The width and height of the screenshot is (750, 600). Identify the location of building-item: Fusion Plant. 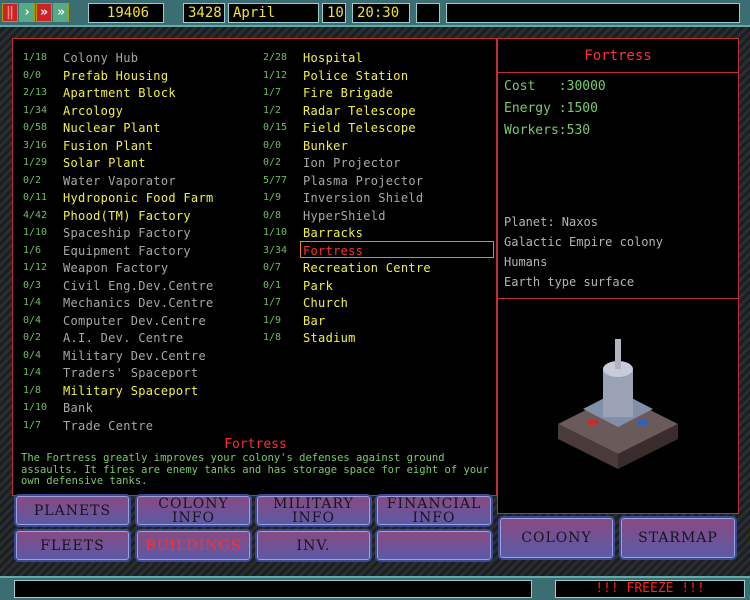
(108, 146).